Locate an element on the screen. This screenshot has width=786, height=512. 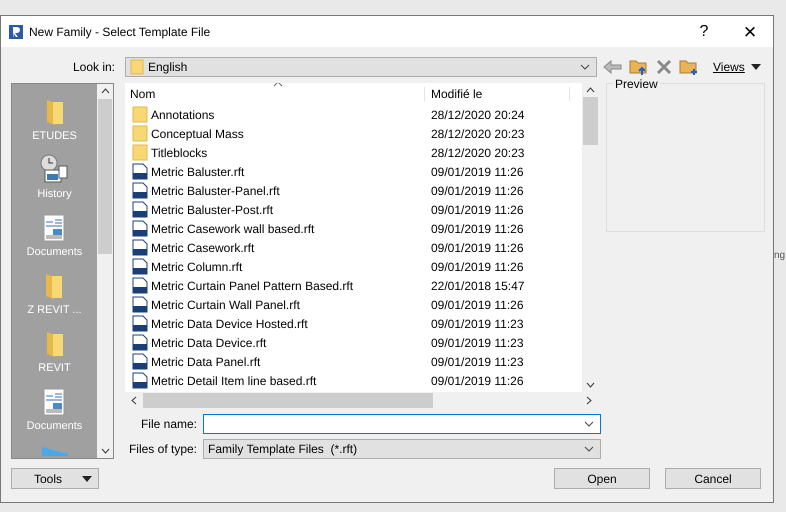
file-row: Metric Casework wall based.rft is located at coordinates (275, 228).